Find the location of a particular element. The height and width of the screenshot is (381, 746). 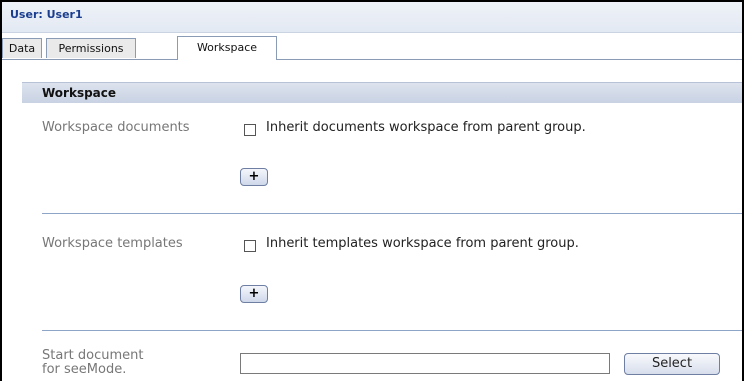

workspace-documents-label: Workspace documents is located at coordinates (116, 127).